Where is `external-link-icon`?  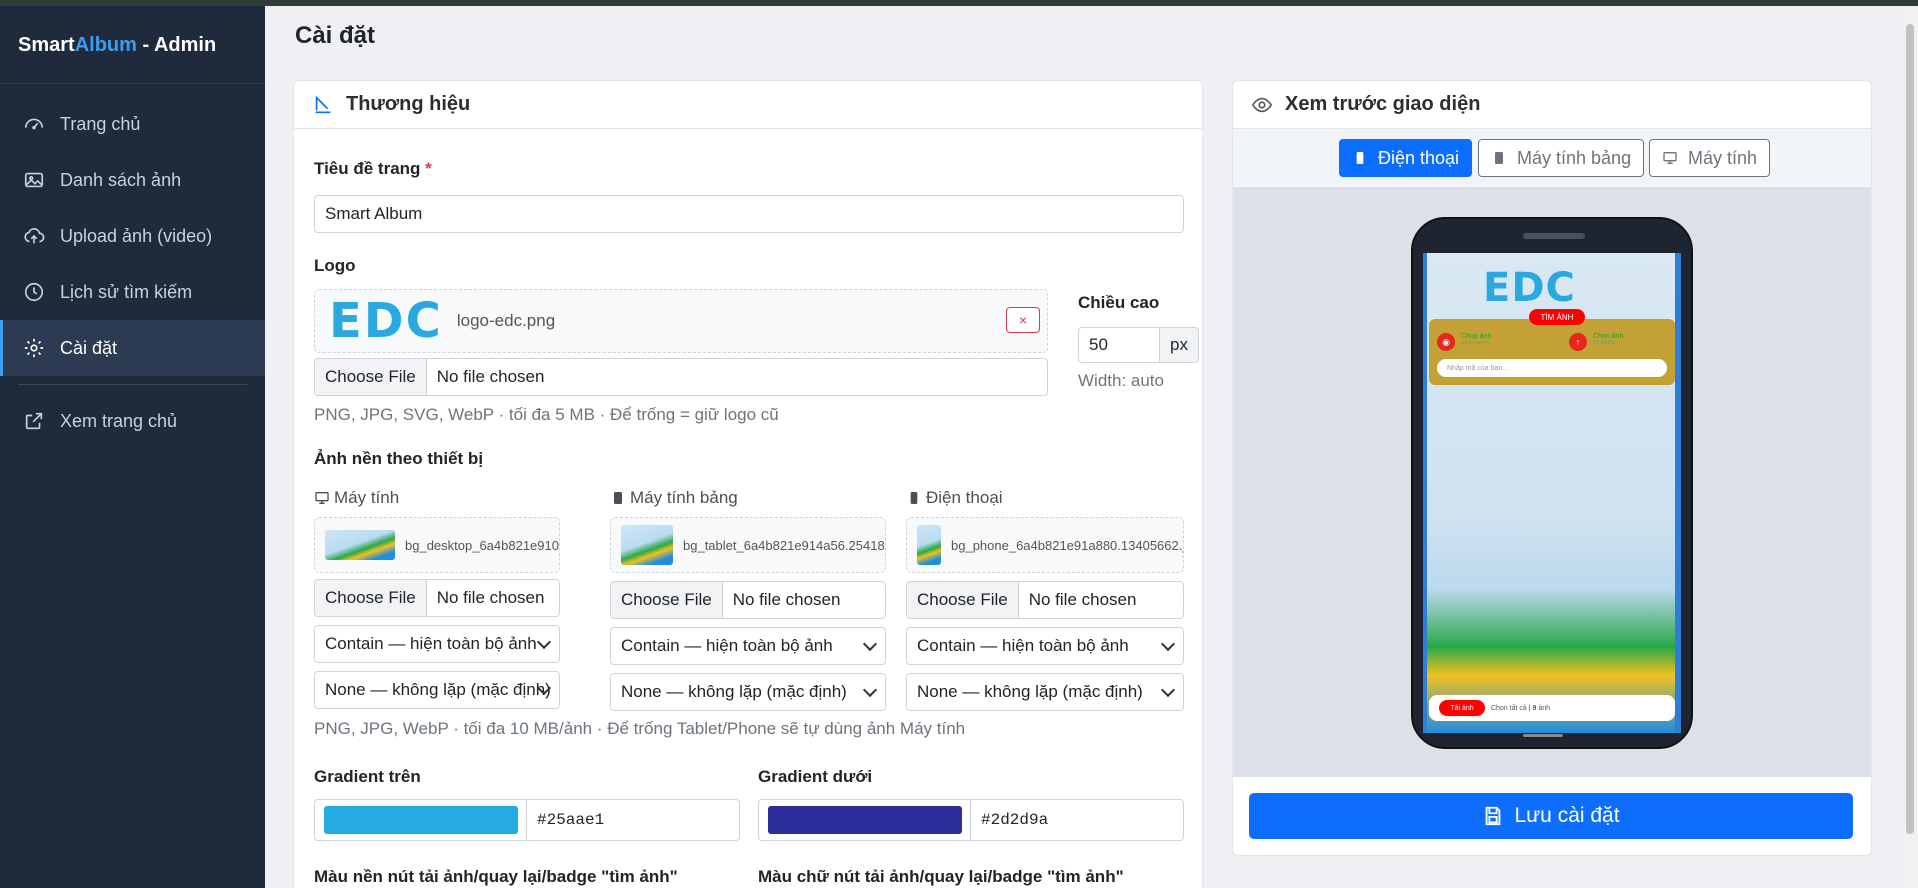
external-link-icon is located at coordinates (34, 421).